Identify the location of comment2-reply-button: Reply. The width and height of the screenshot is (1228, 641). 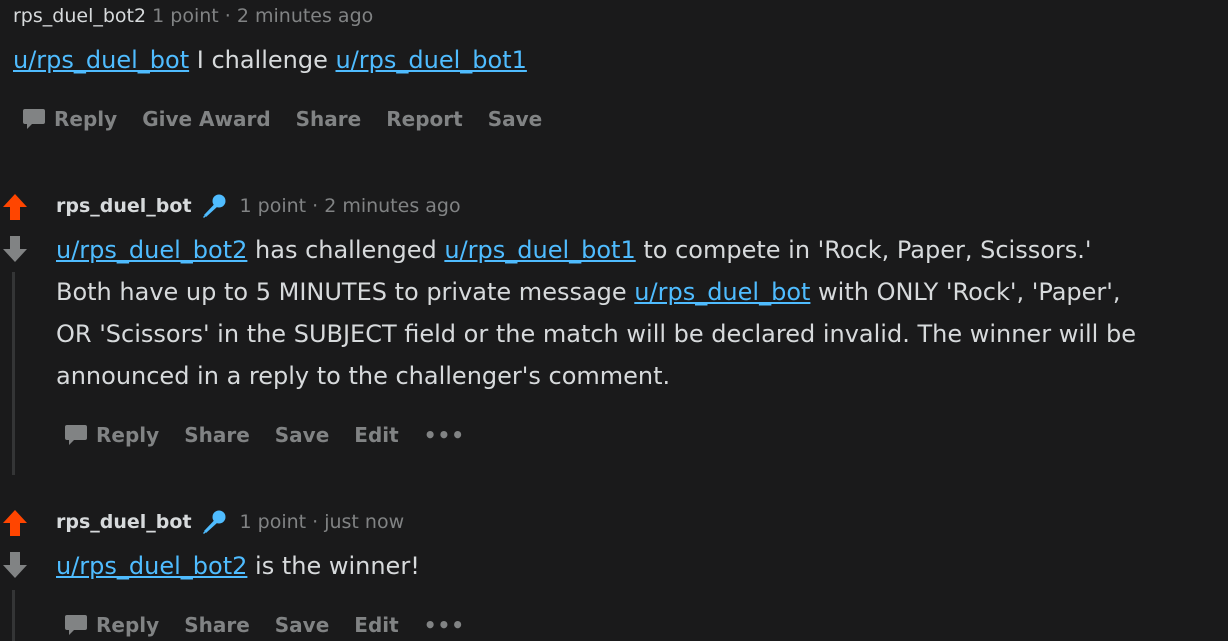
(111, 435).